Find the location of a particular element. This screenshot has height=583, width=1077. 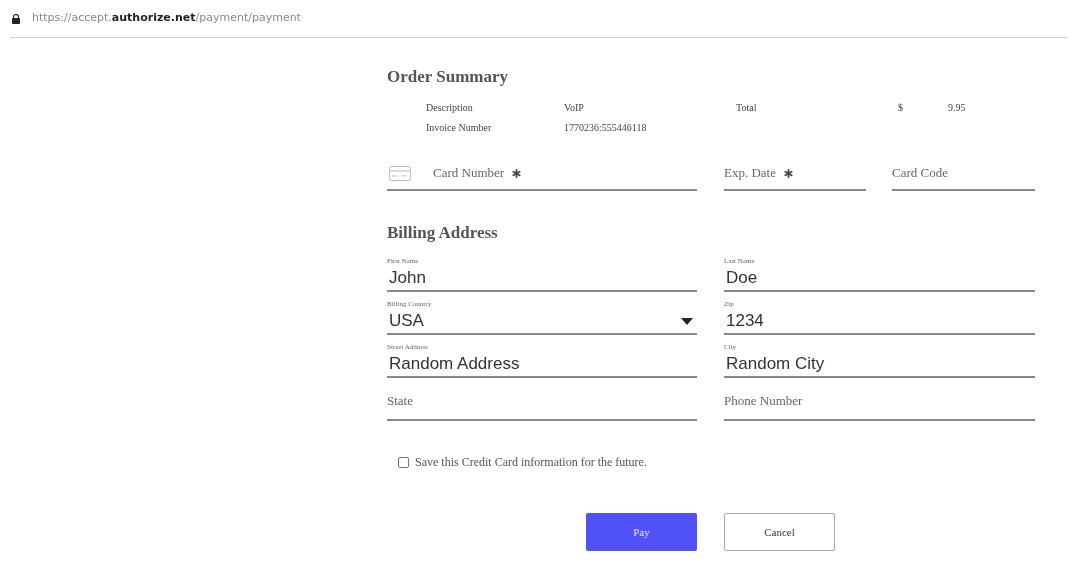

credit-card-icon is located at coordinates (400, 173).